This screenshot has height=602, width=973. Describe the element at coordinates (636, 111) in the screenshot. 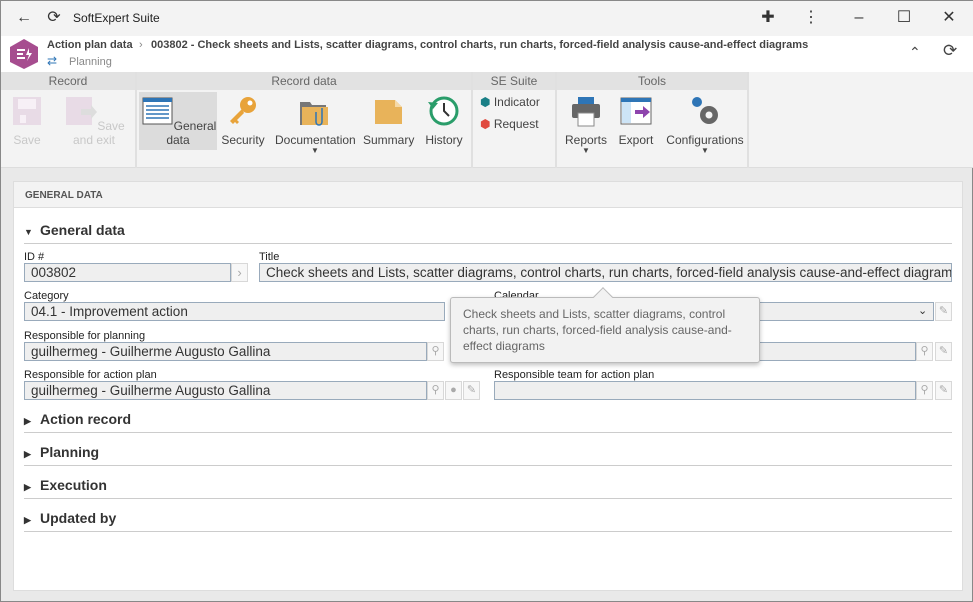

I see `export-icon` at that location.